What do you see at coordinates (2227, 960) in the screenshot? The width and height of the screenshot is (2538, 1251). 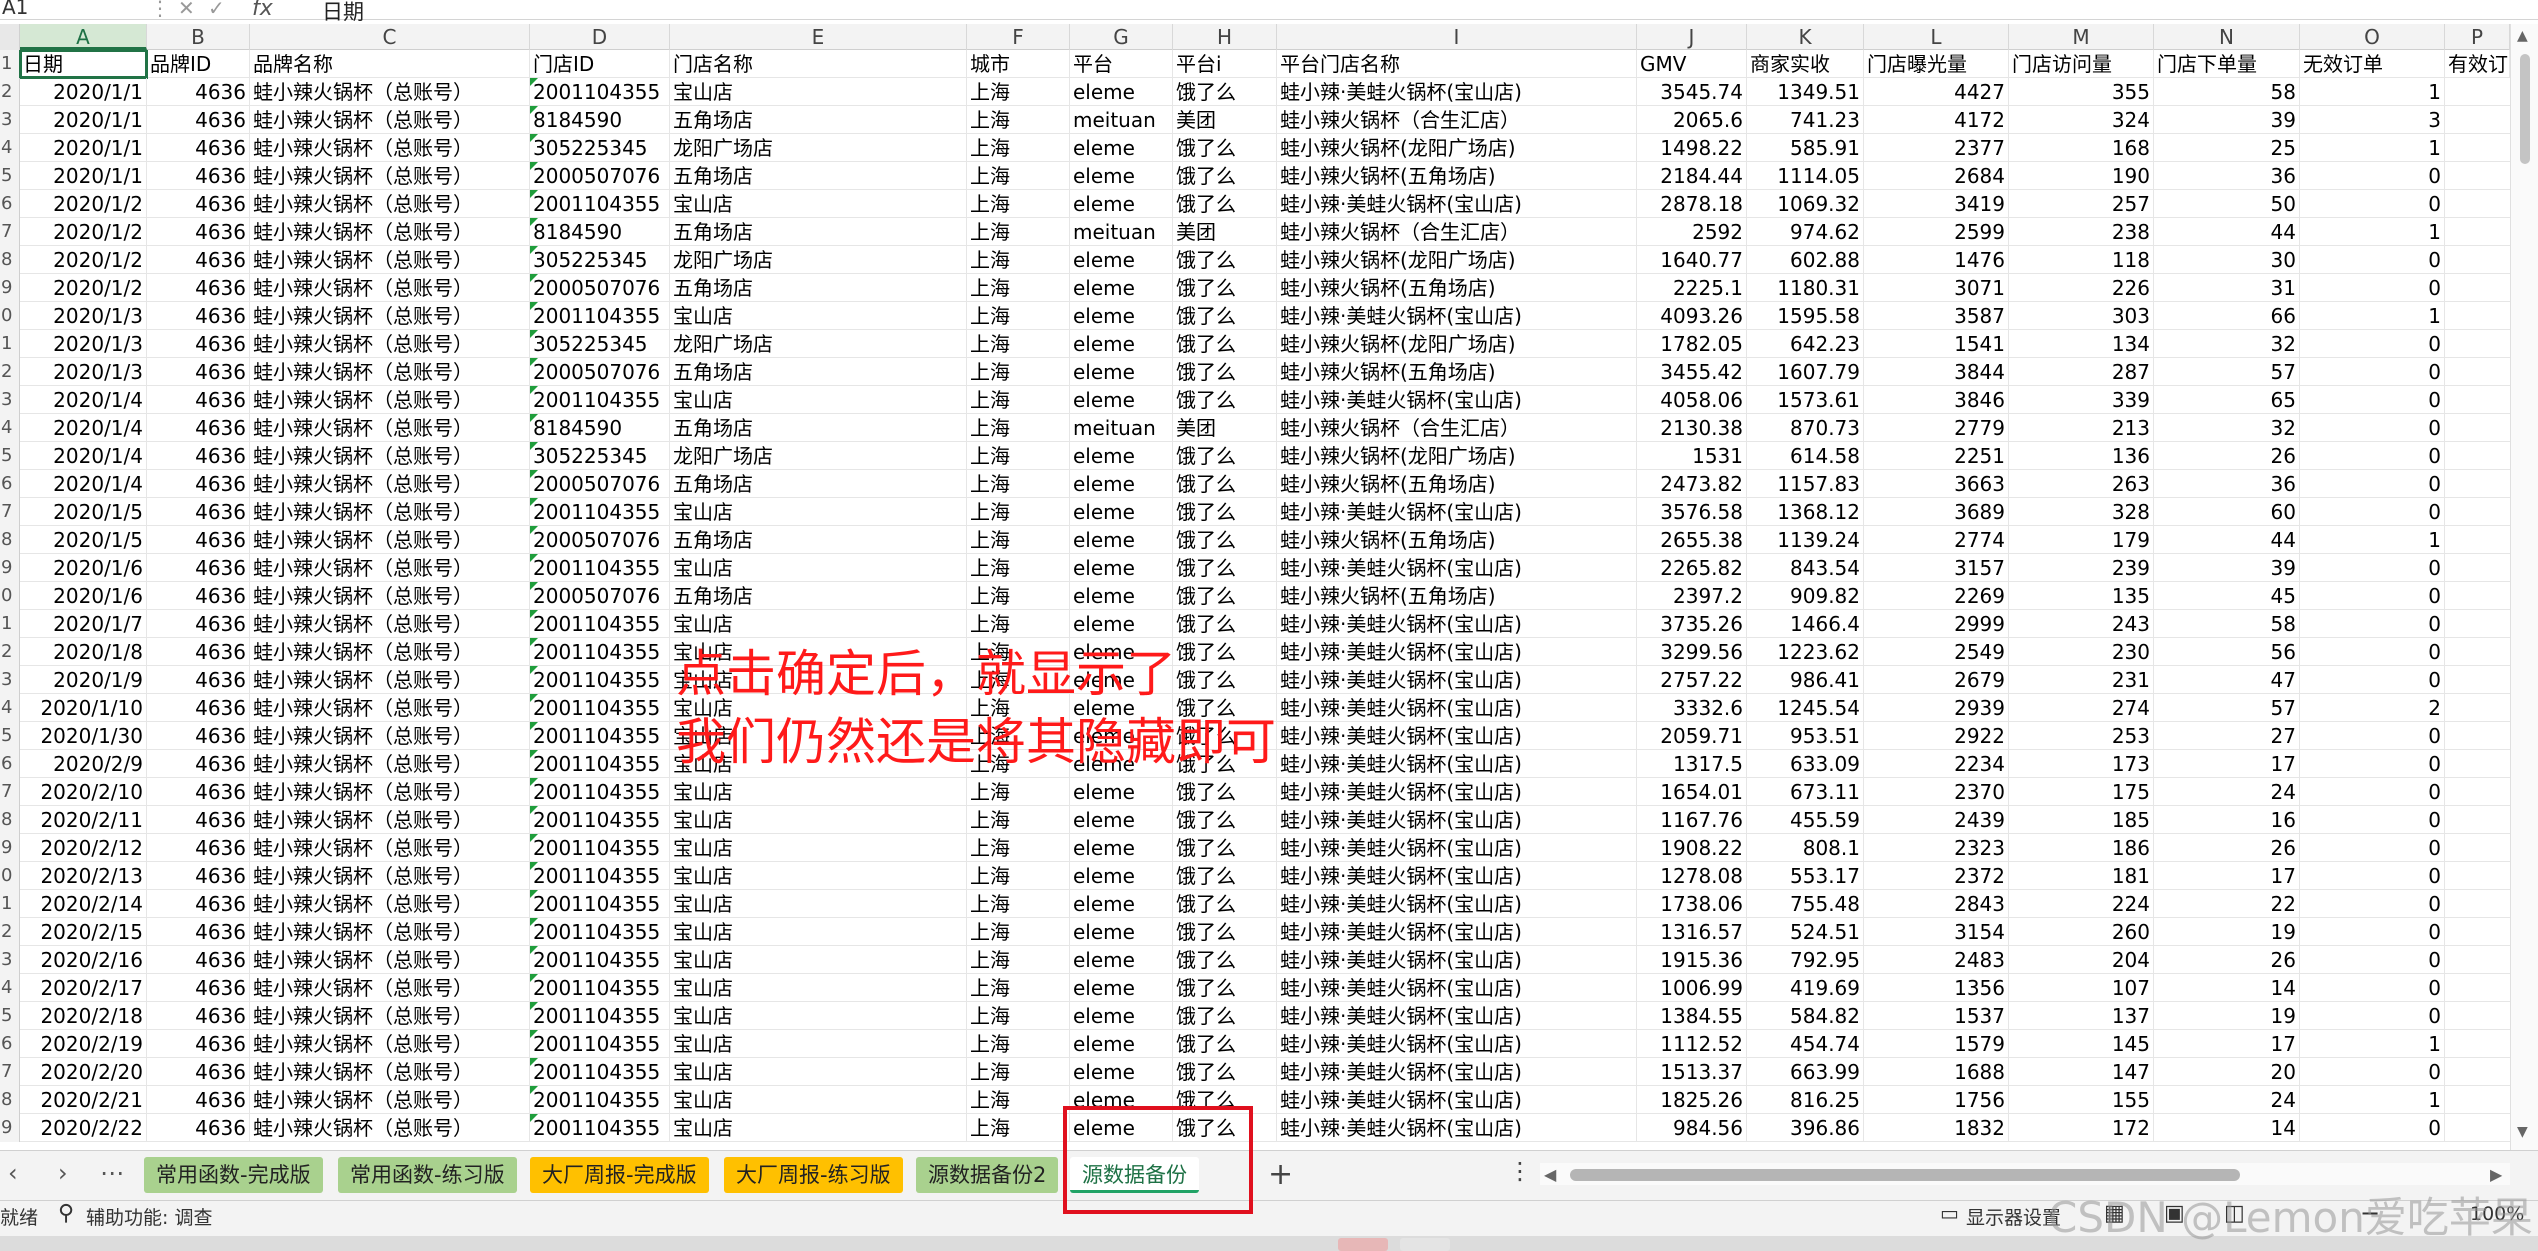 I see `cell: 26` at bounding box center [2227, 960].